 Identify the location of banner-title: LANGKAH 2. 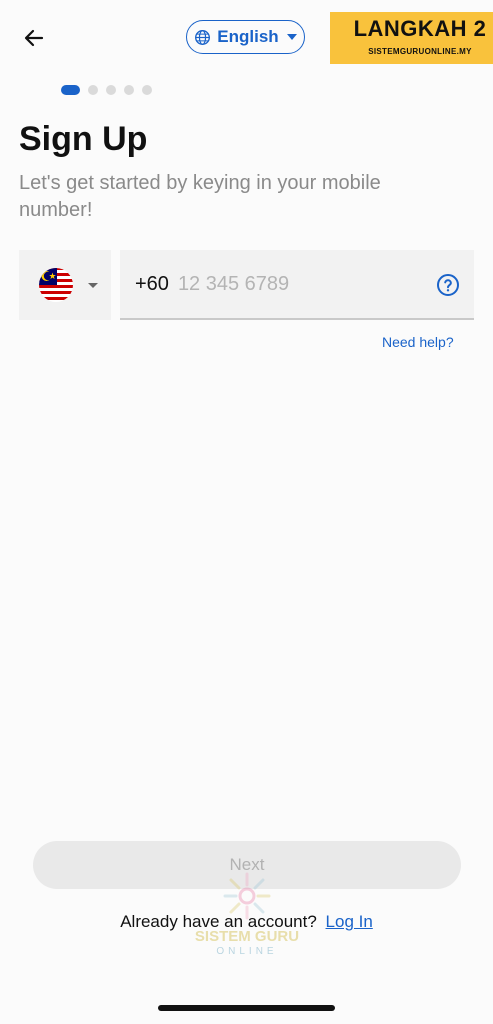
(420, 28).